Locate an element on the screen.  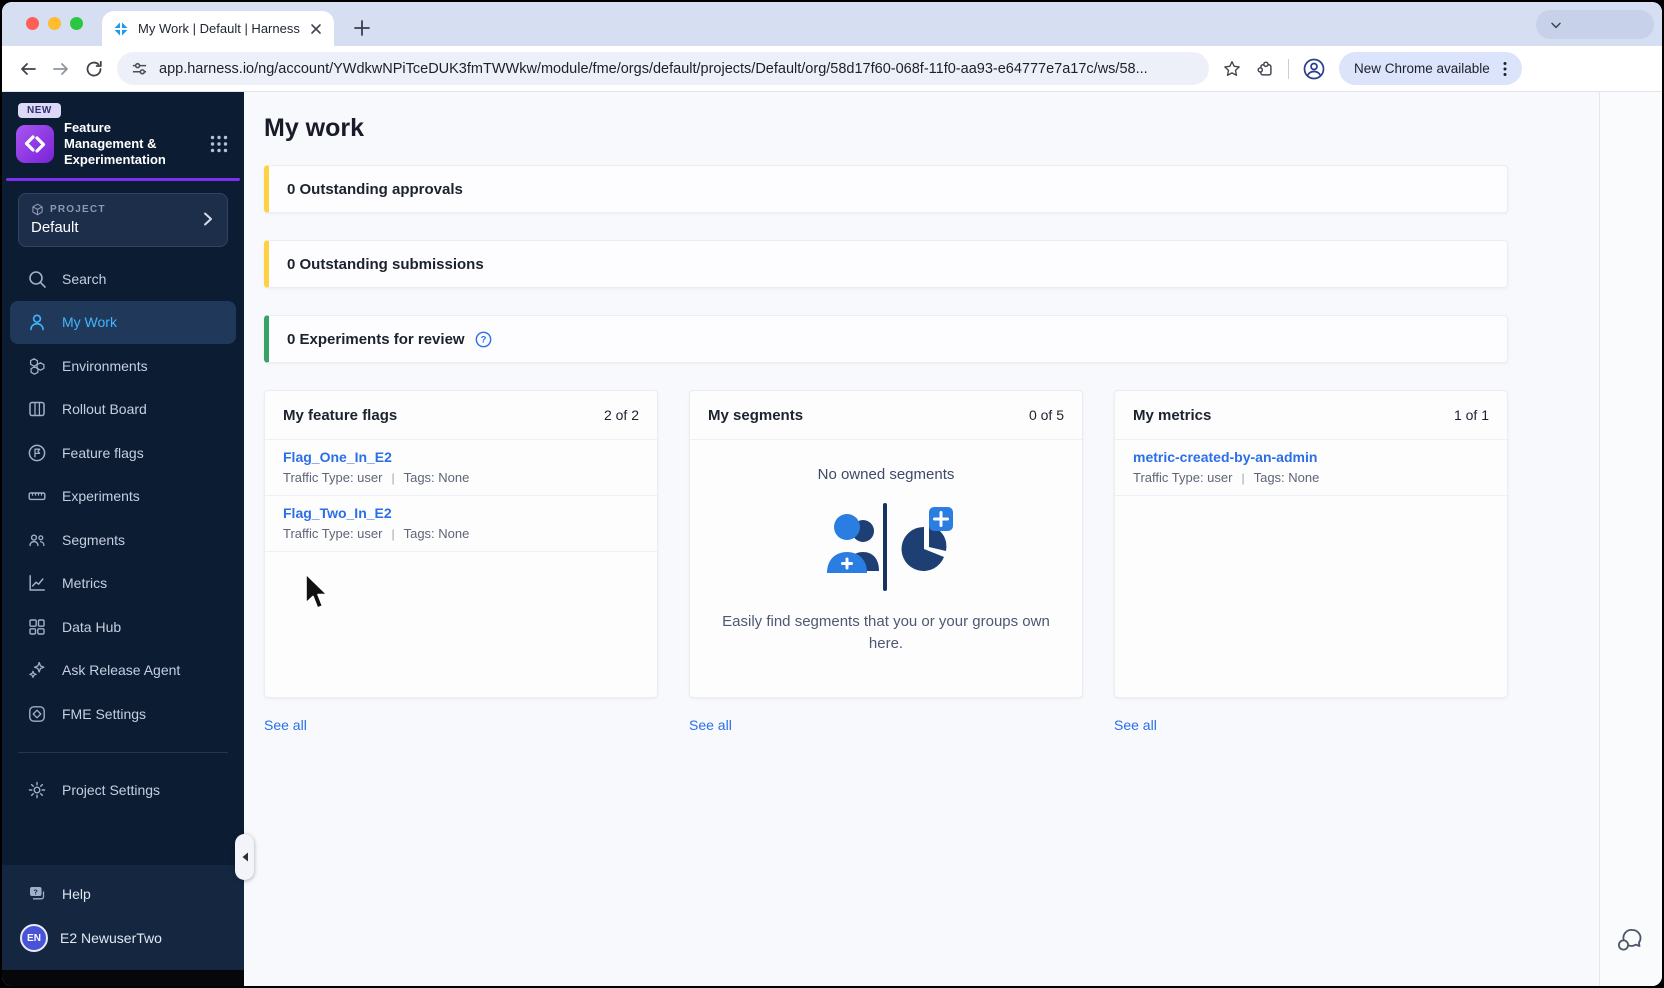
user-name: E2 NewuserTwo is located at coordinates (111, 938).